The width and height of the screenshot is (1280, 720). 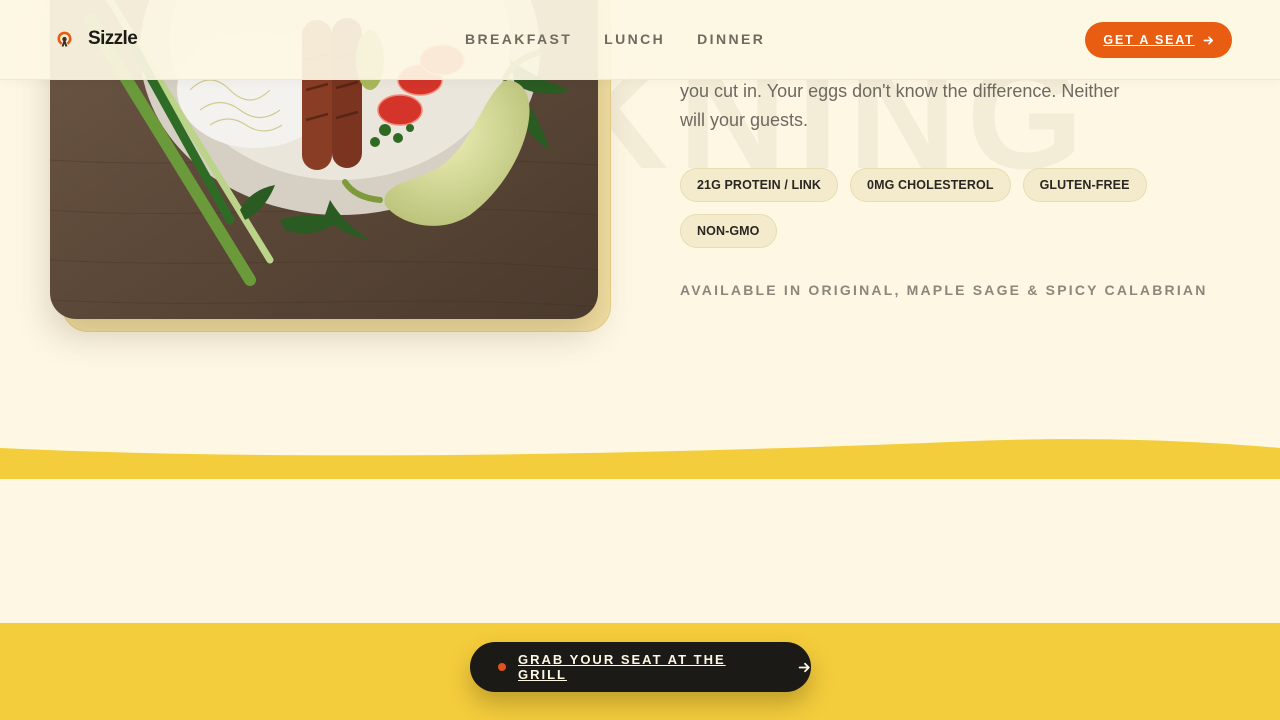 What do you see at coordinates (640, 458) in the screenshot?
I see `yellow-wave-divider` at bounding box center [640, 458].